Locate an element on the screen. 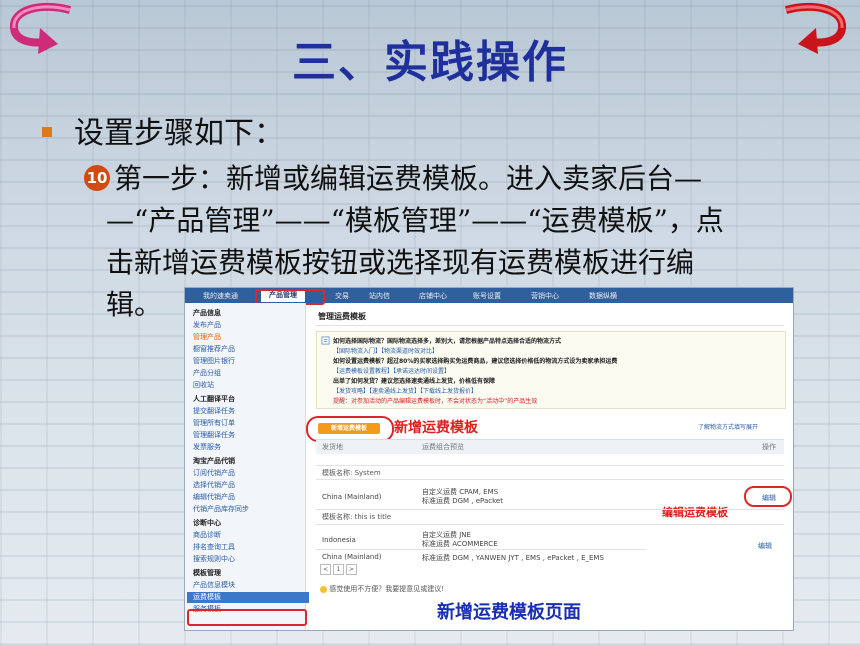  header-dest: 发货地 is located at coordinates (332, 447).